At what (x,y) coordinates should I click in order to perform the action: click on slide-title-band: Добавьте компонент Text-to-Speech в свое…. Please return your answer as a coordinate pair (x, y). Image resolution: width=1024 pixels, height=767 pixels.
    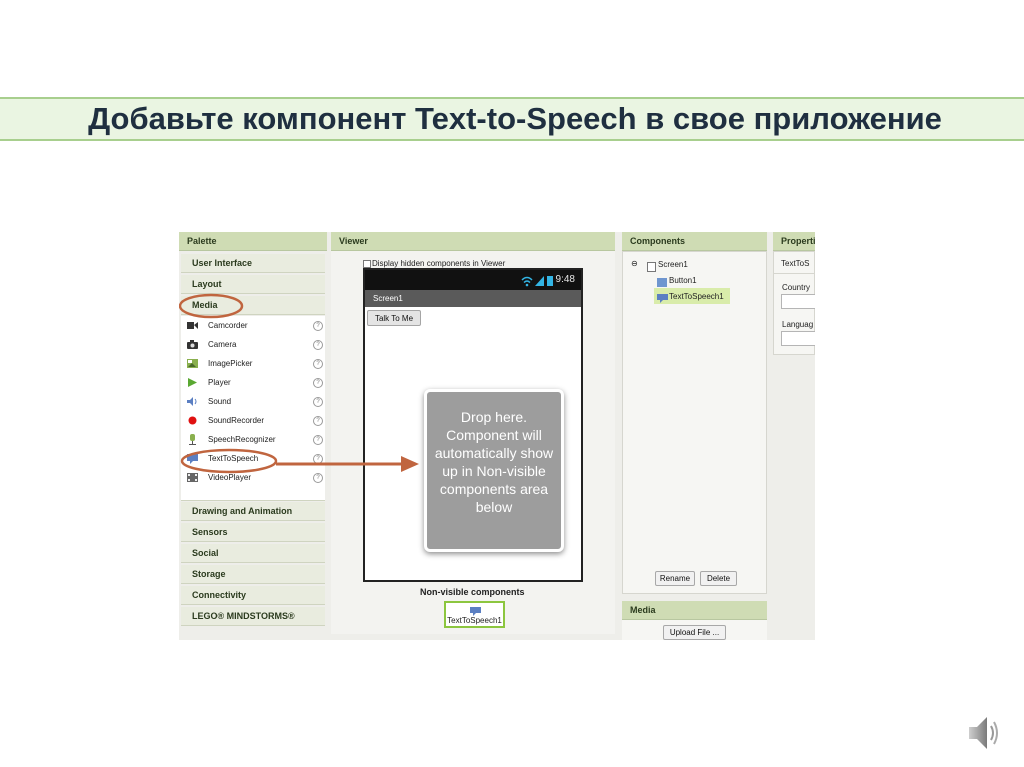
    Looking at the image, I should click on (512, 119).